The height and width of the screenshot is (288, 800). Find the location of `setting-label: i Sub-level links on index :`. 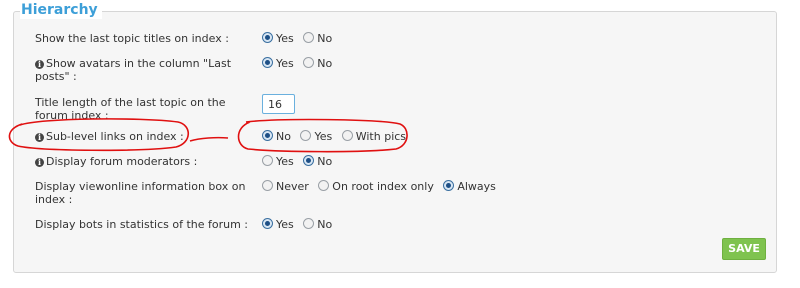

setting-label: i Sub-level links on index : is located at coordinates (147, 136).